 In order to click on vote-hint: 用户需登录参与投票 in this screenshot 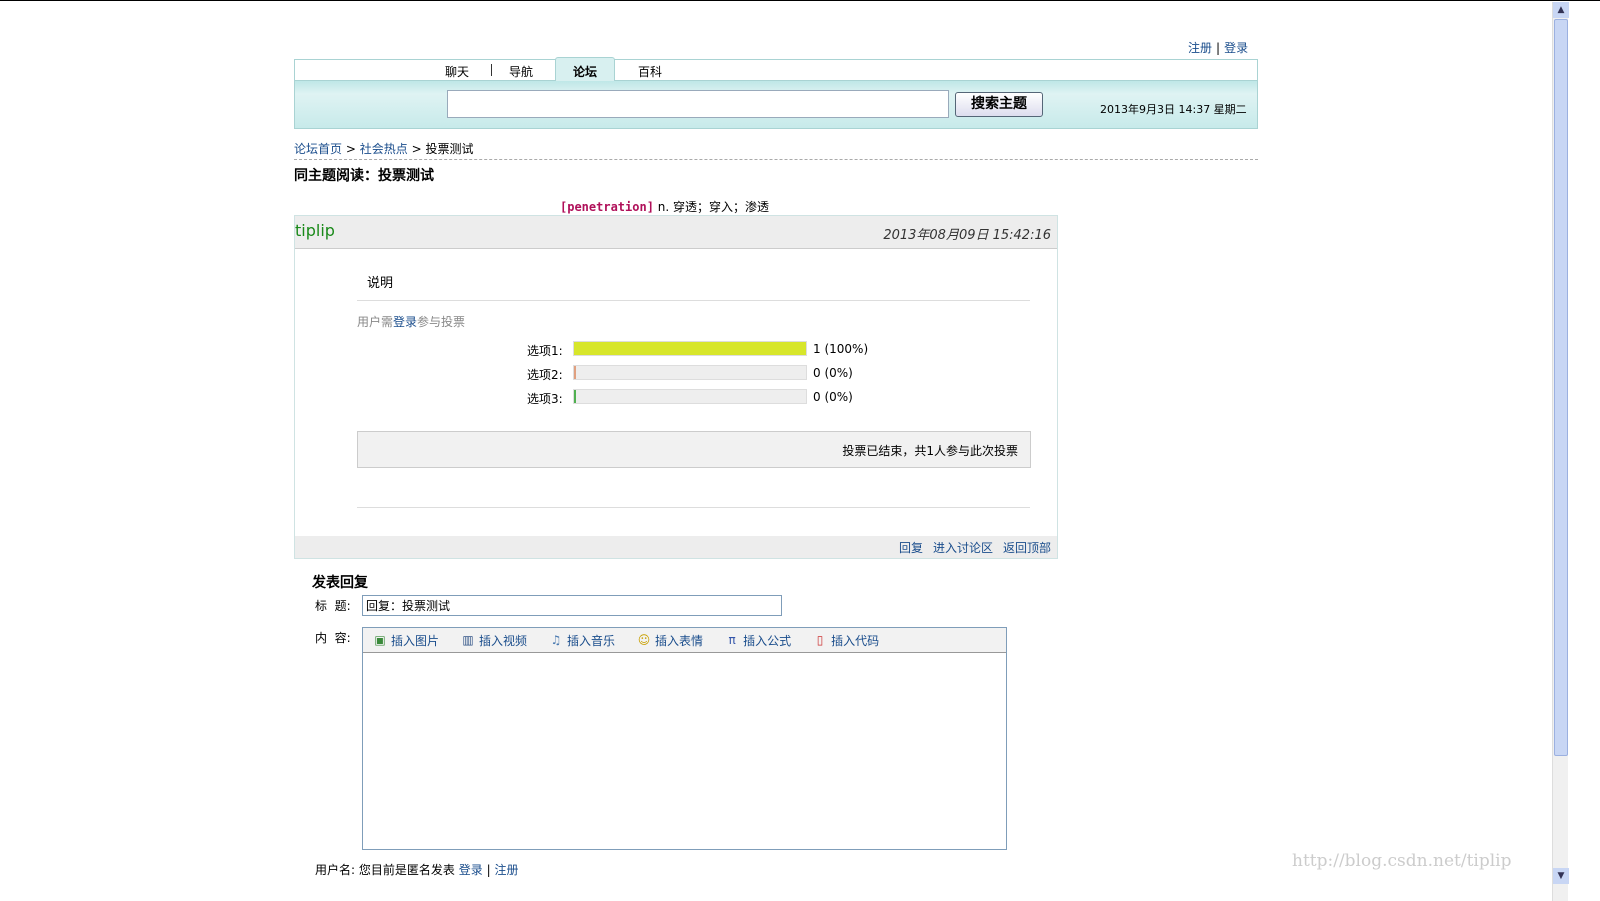, I will do `click(411, 321)`.